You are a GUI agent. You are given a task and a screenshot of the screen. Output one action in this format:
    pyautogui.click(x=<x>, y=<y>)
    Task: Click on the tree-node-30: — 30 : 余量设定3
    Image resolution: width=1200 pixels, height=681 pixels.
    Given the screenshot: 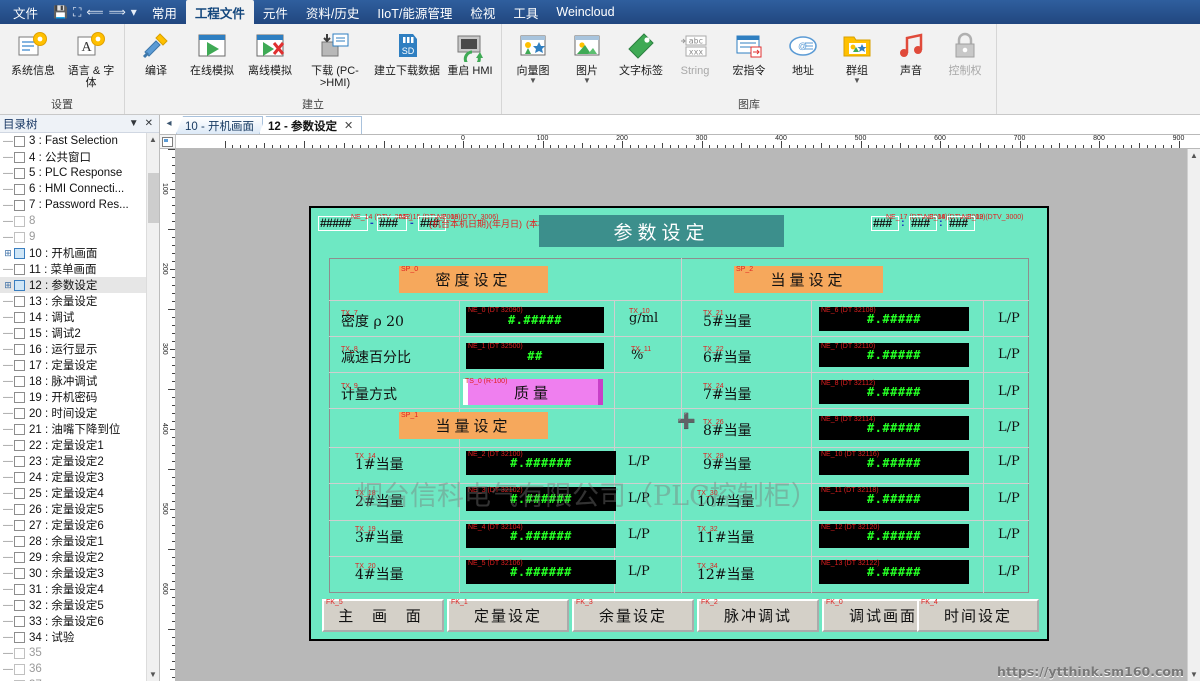 What is the action you would take?
    pyautogui.click(x=73, y=573)
    